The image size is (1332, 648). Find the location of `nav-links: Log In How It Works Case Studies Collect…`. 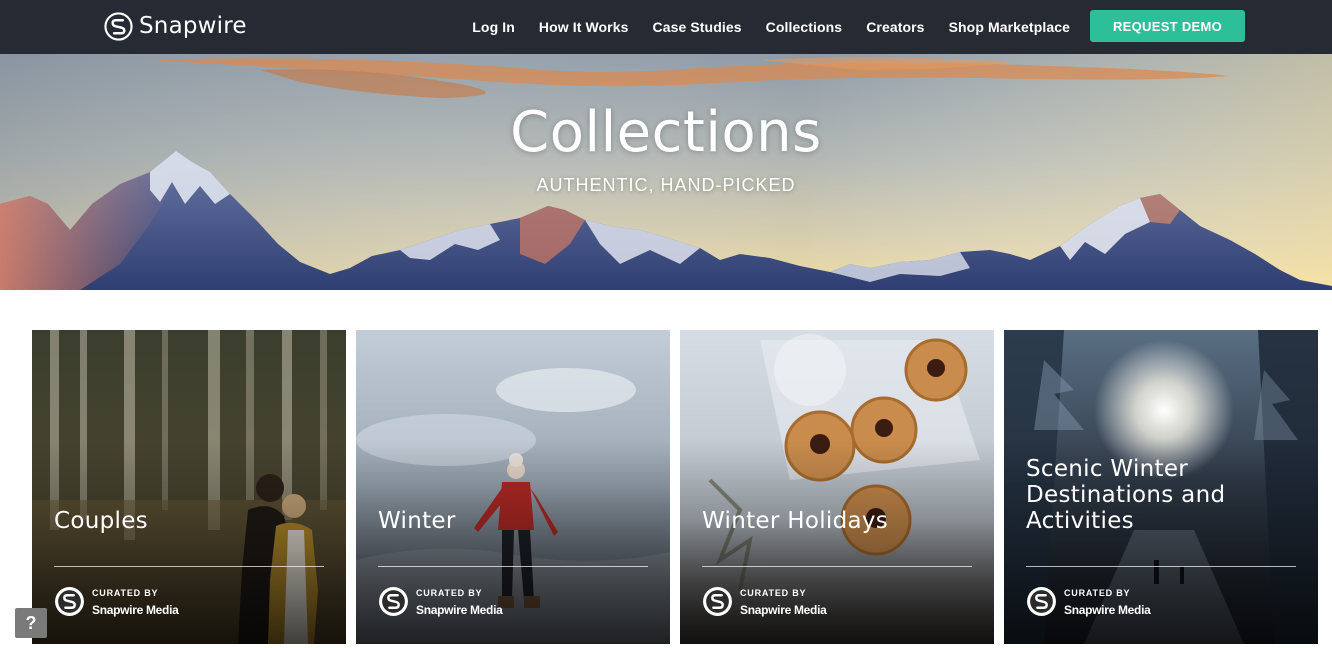

nav-links: Log In How It Works Case Studies Collect… is located at coordinates (771, 27).